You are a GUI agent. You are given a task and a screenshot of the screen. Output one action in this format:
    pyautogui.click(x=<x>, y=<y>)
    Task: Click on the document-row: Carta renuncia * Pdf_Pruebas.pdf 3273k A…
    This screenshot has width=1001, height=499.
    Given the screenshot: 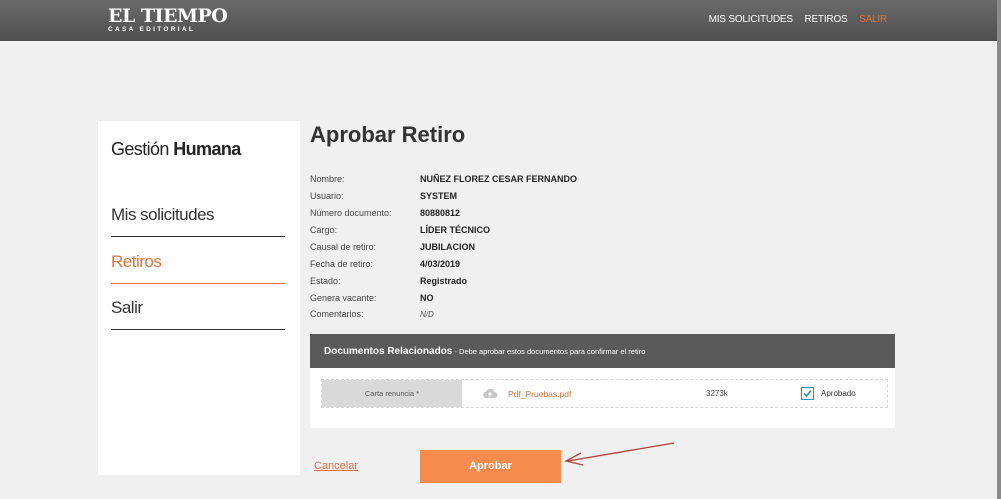 What is the action you would take?
    pyautogui.click(x=604, y=393)
    